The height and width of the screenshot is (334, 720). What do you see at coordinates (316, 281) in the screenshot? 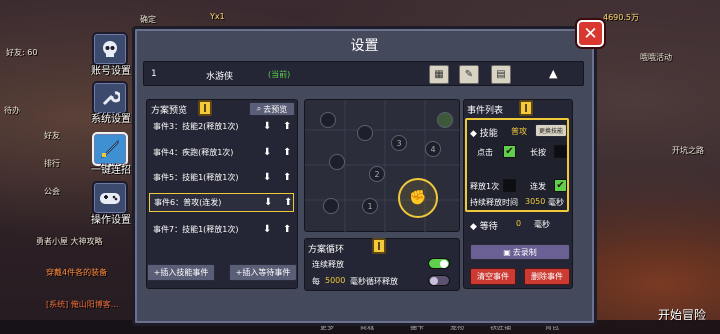
I see `every-label: 每` at bounding box center [316, 281].